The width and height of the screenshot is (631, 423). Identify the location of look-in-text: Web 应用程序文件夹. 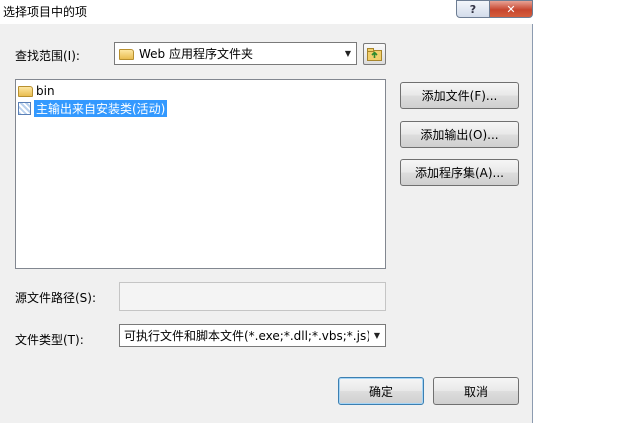
(196, 54).